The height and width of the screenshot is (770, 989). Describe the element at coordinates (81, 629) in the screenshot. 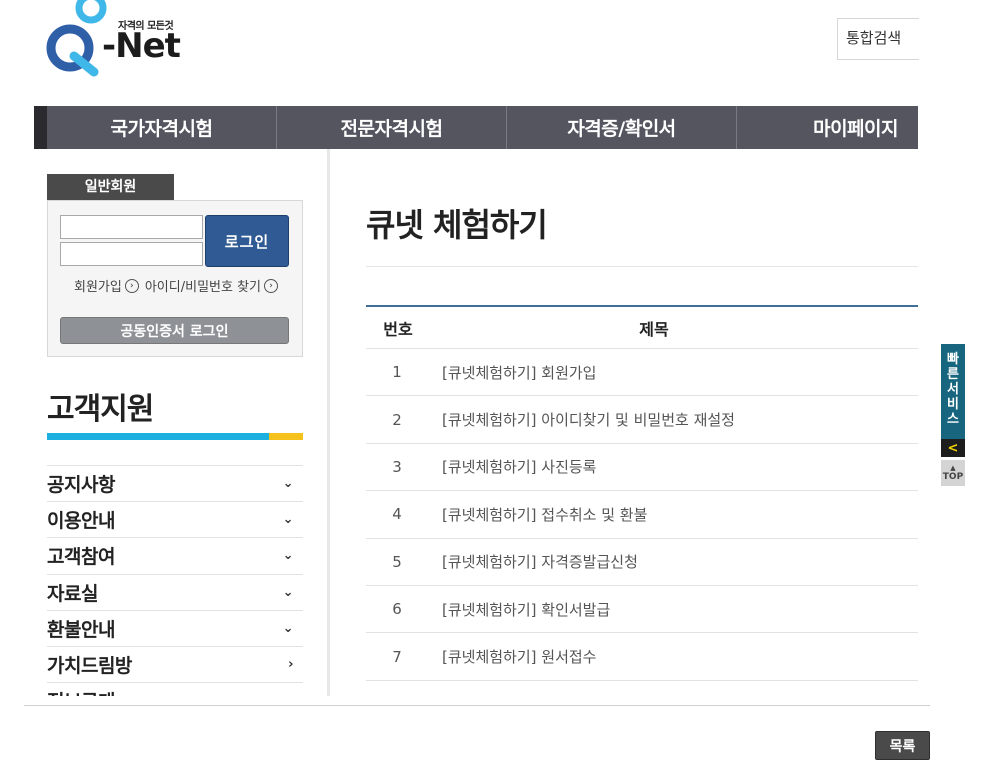

I see `sidebar-item-label: 환불안내` at that location.